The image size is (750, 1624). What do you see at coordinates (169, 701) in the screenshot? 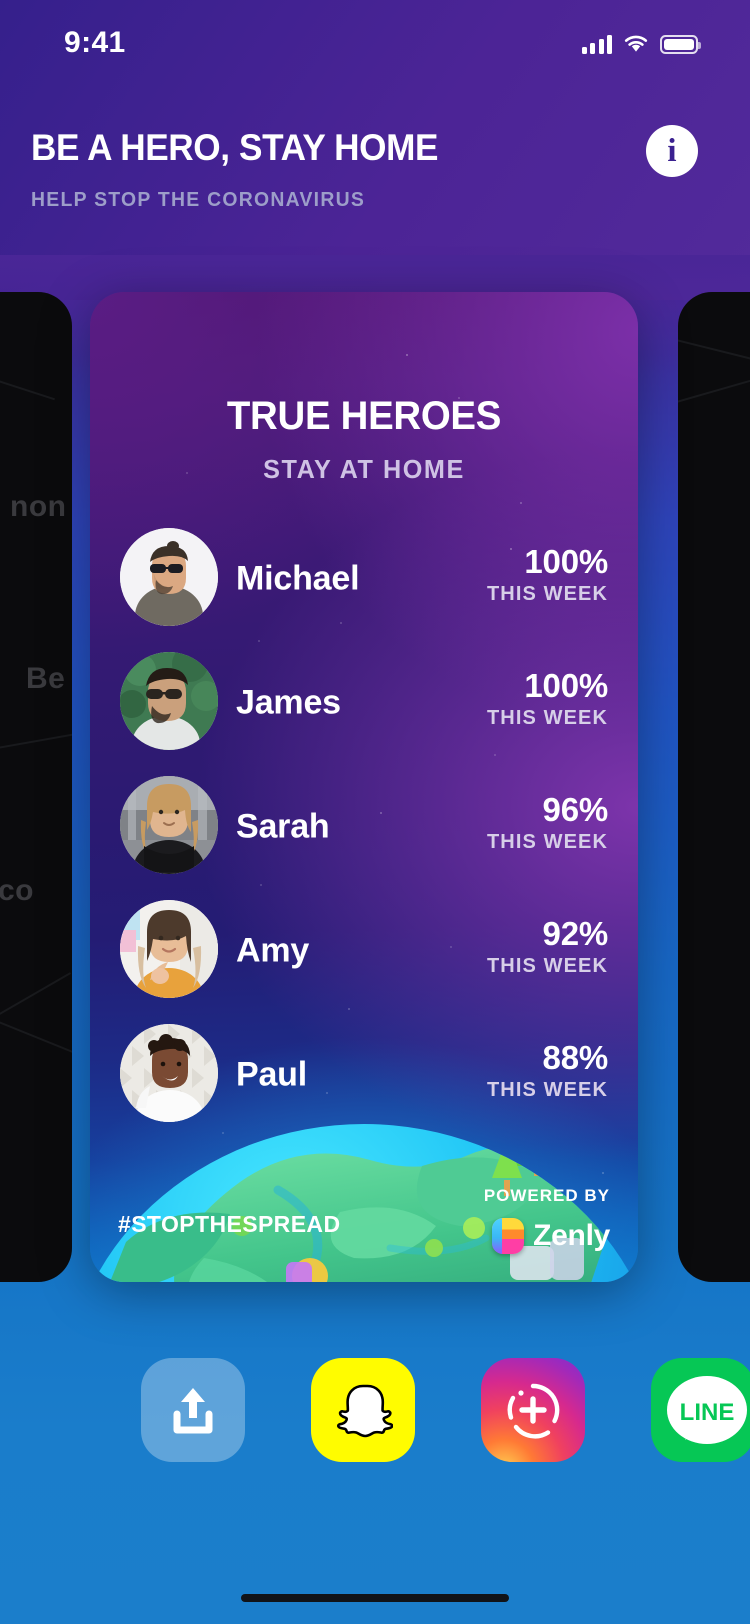
I see `avatar-james` at bounding box center [169, 701].